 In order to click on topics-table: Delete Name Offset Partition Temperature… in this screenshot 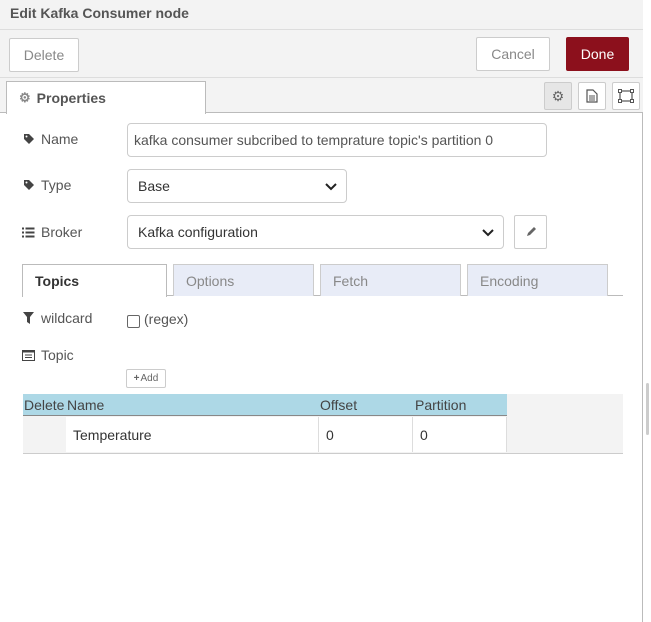, I will do `click(323, 424)`.